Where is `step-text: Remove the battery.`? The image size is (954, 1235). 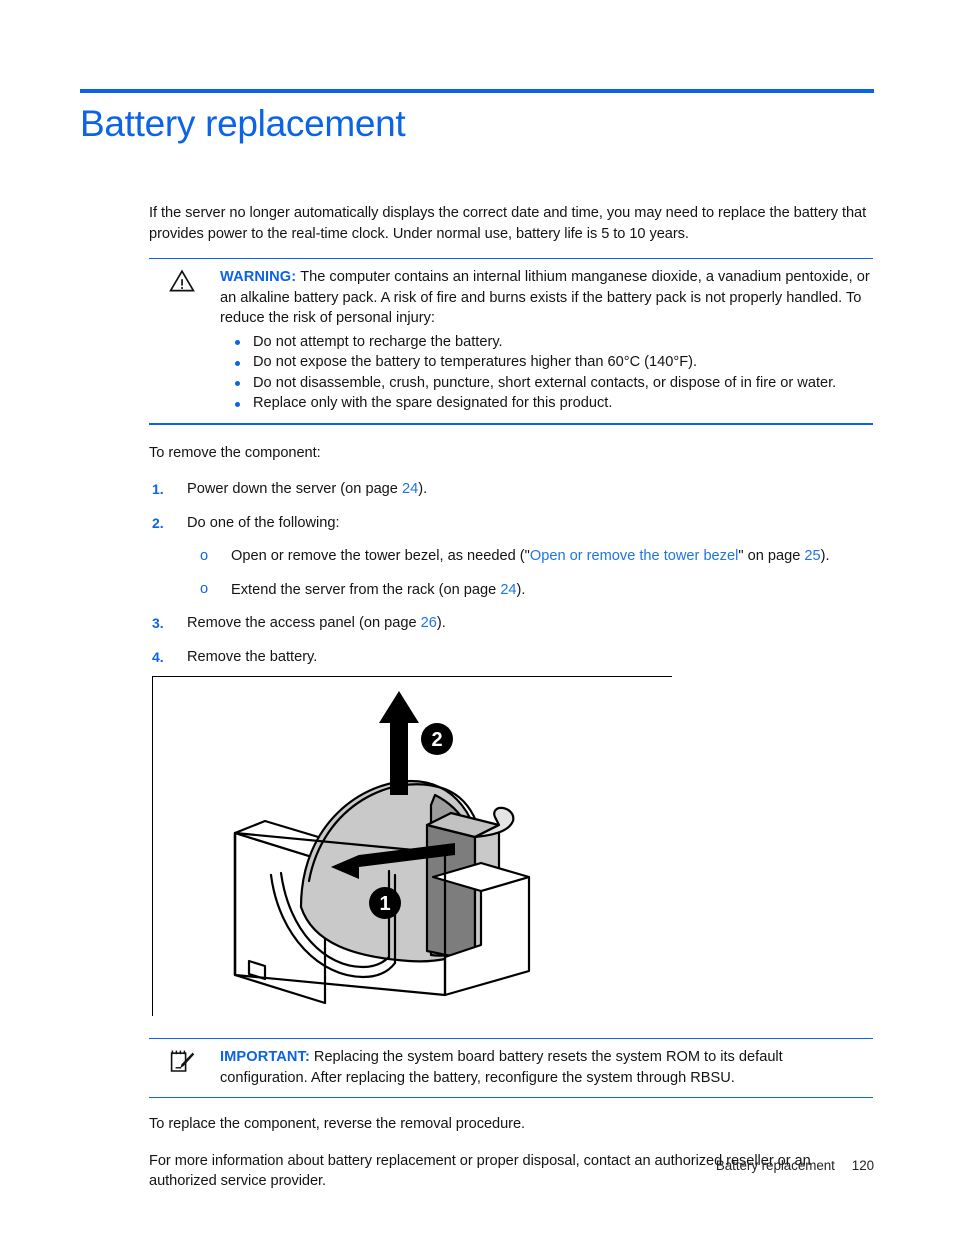 step-text: Remove the battery. is located at coordinates (252, 656).